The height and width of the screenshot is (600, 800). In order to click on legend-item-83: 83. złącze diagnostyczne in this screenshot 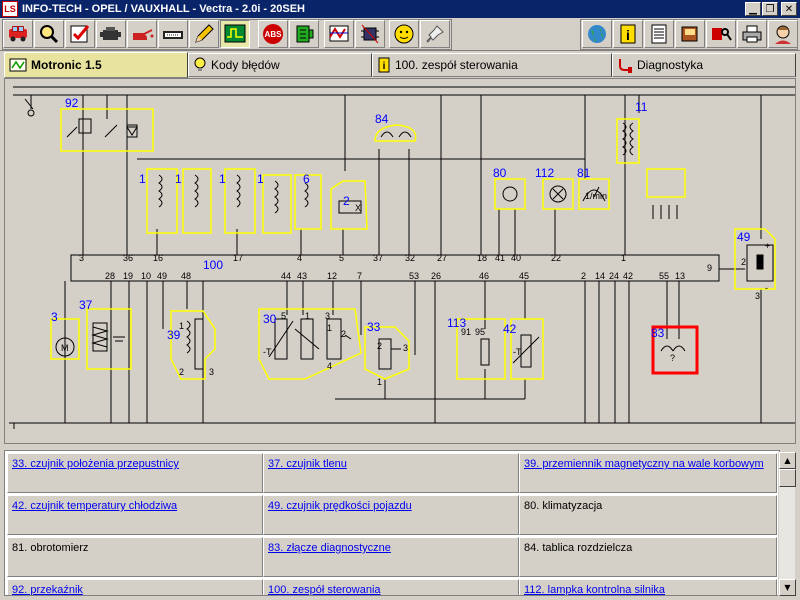, I will do `click(391, 557)`.